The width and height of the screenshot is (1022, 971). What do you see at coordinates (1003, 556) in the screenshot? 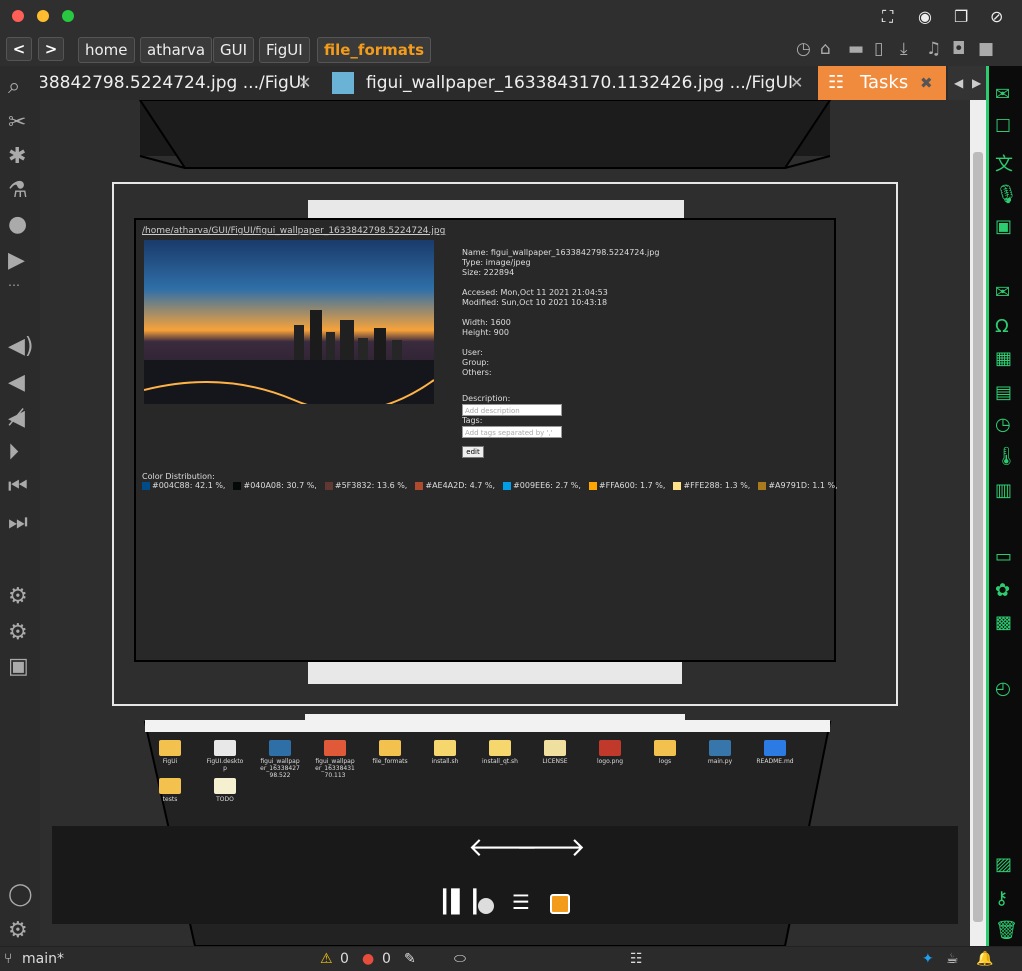
I see `tv-icon: ▭` at bounding box center [1003, 556].